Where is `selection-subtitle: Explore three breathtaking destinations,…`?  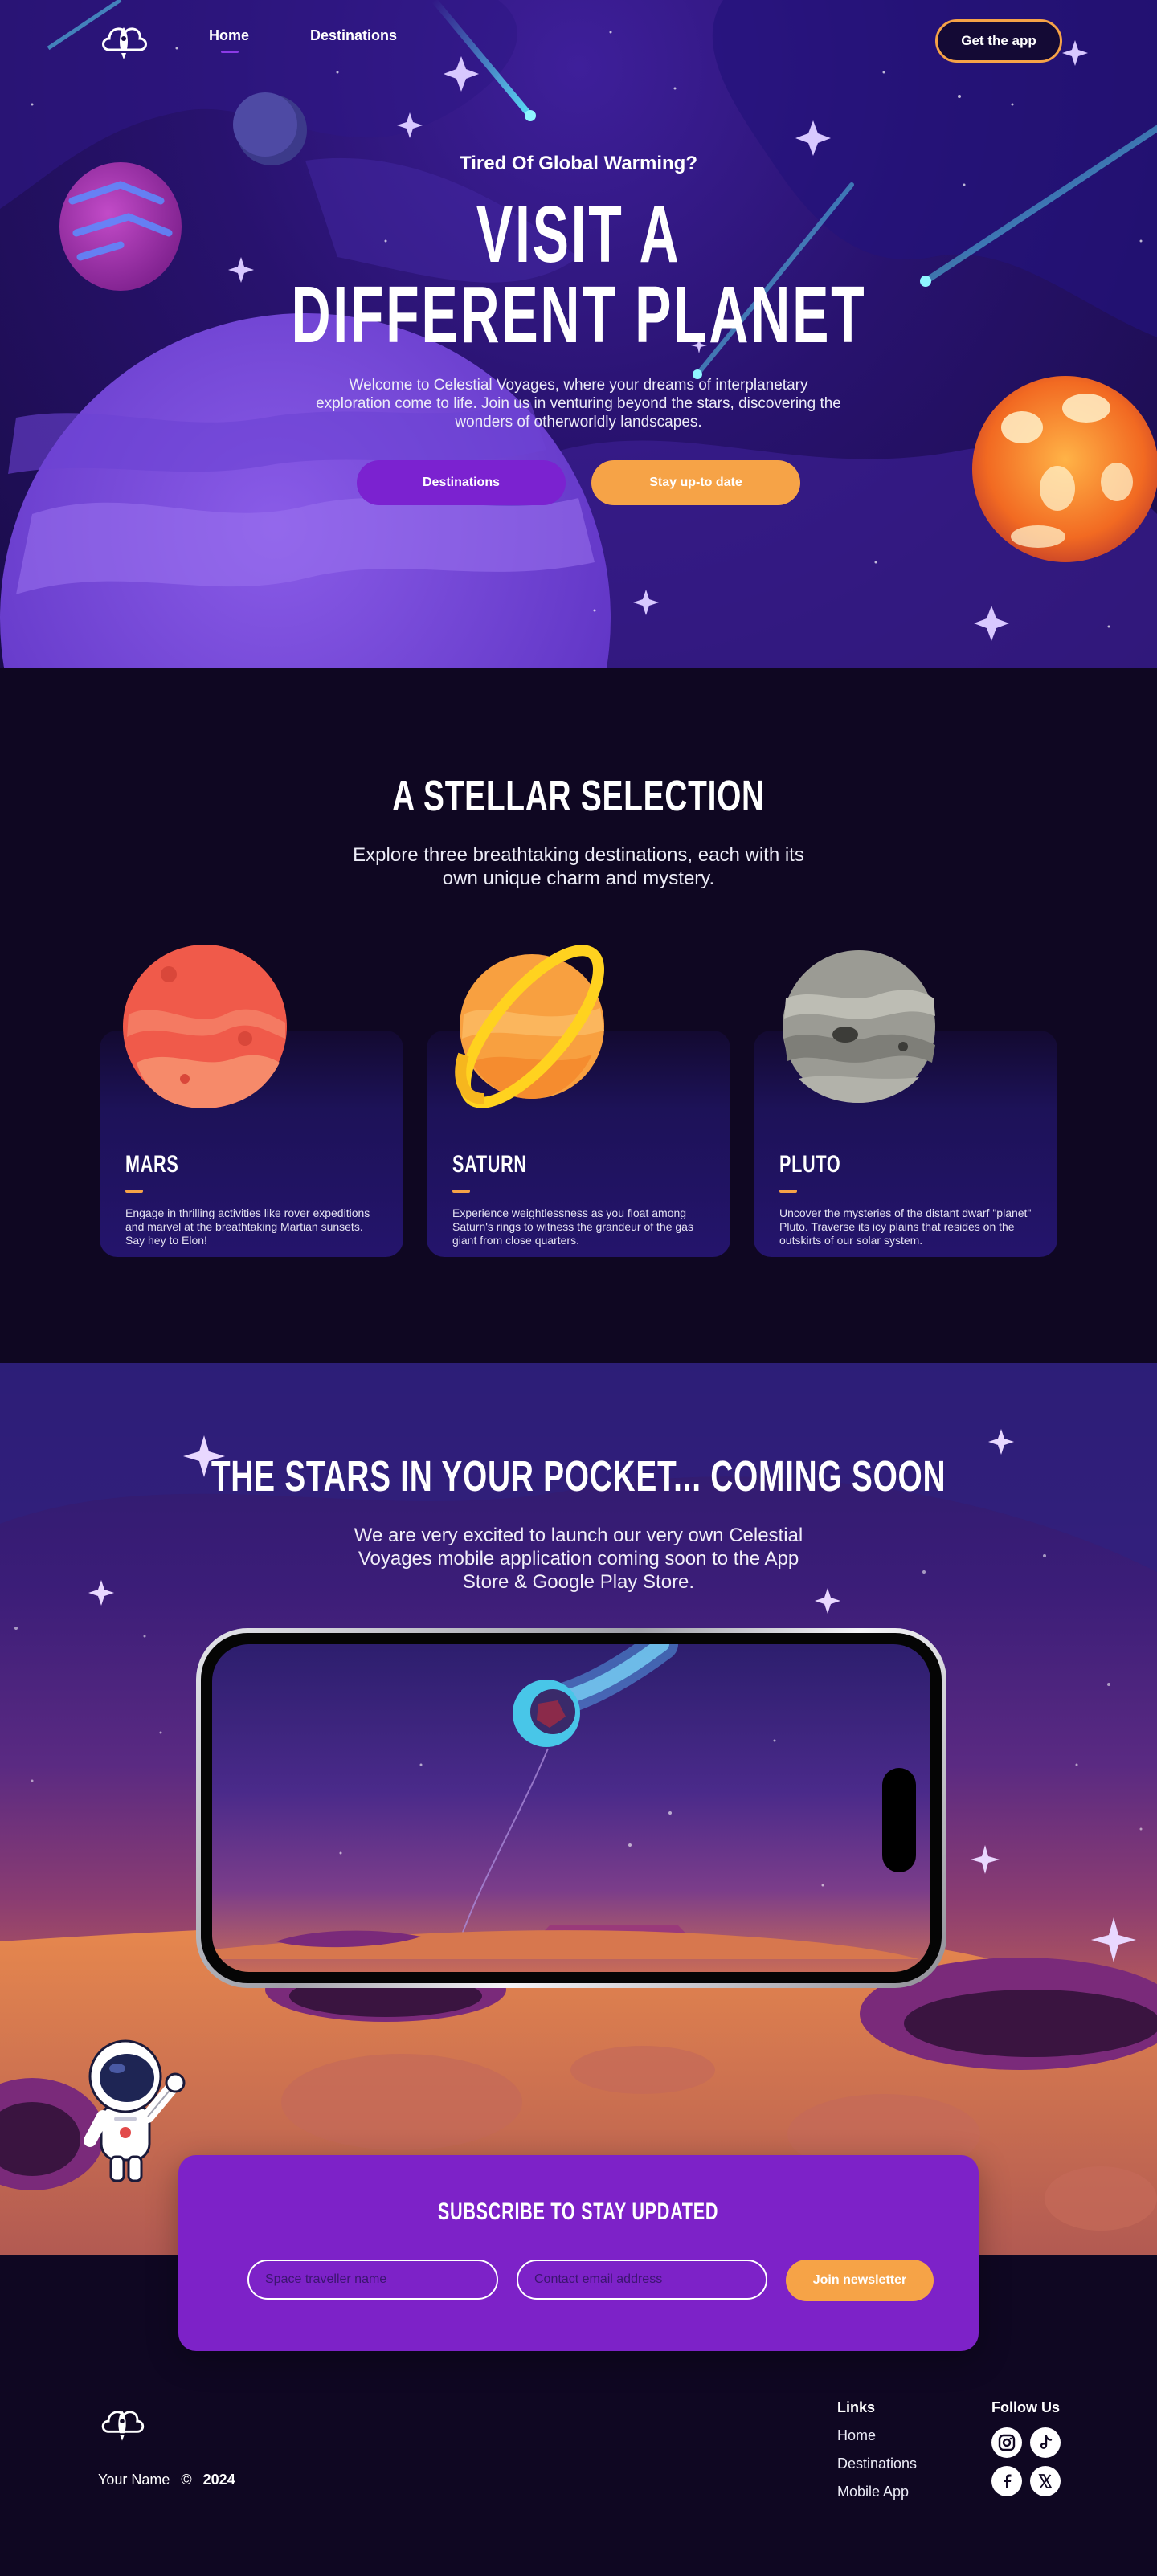
selection-subtitle: Explore three breathtaking destinations,… is located at coordinates (578, 866).